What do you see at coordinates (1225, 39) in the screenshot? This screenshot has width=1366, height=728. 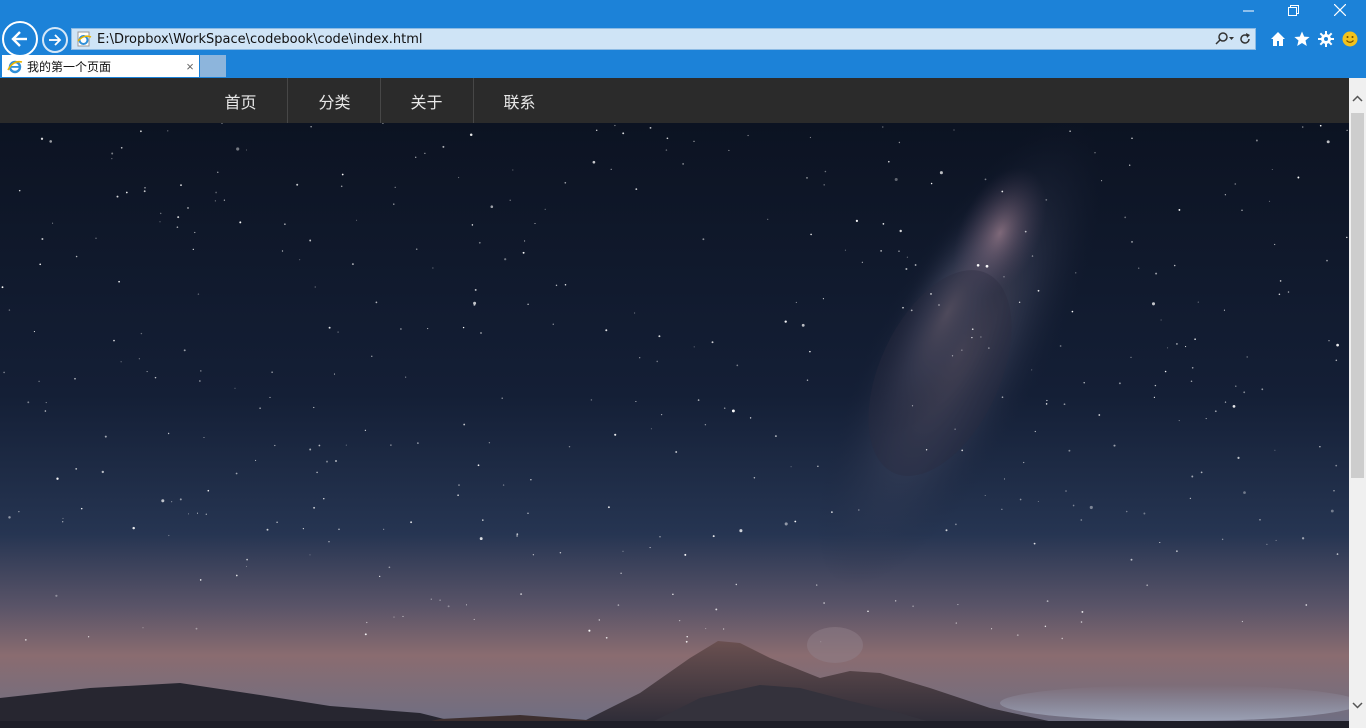 I see `search-dropdown-button` at bounding box center [1225, 39].